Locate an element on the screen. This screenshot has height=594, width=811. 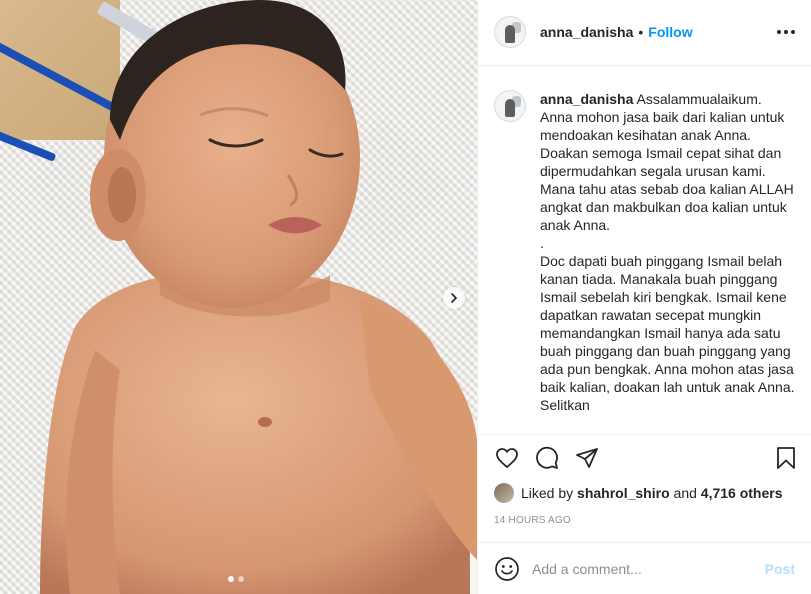
action-bar is located at coordinates (644, 457).